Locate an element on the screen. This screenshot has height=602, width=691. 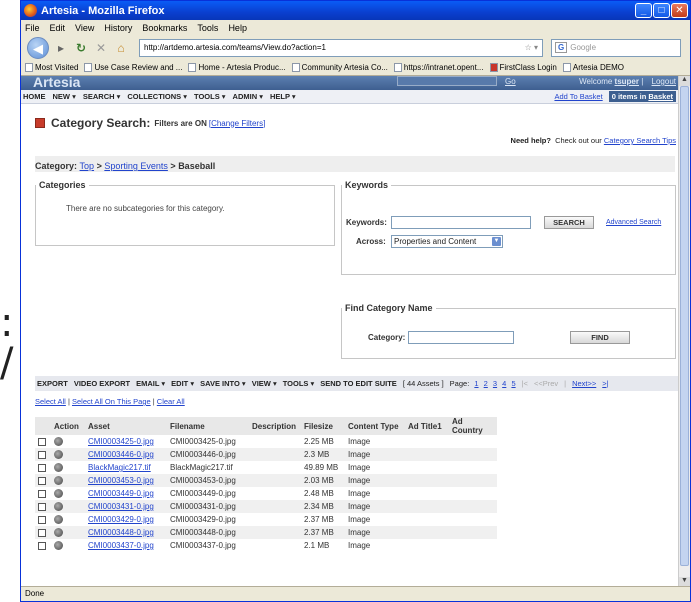
view-menu: VIEW ▾ is located at coordinates (264, 383).